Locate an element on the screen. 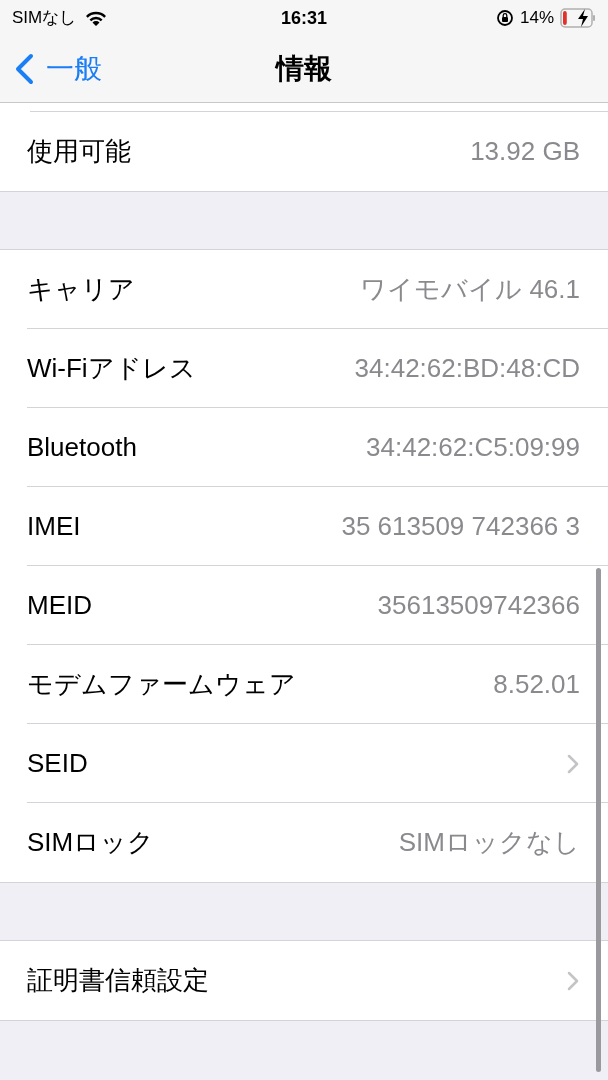  row-label: IMEI is located at coordinates (54, 526).